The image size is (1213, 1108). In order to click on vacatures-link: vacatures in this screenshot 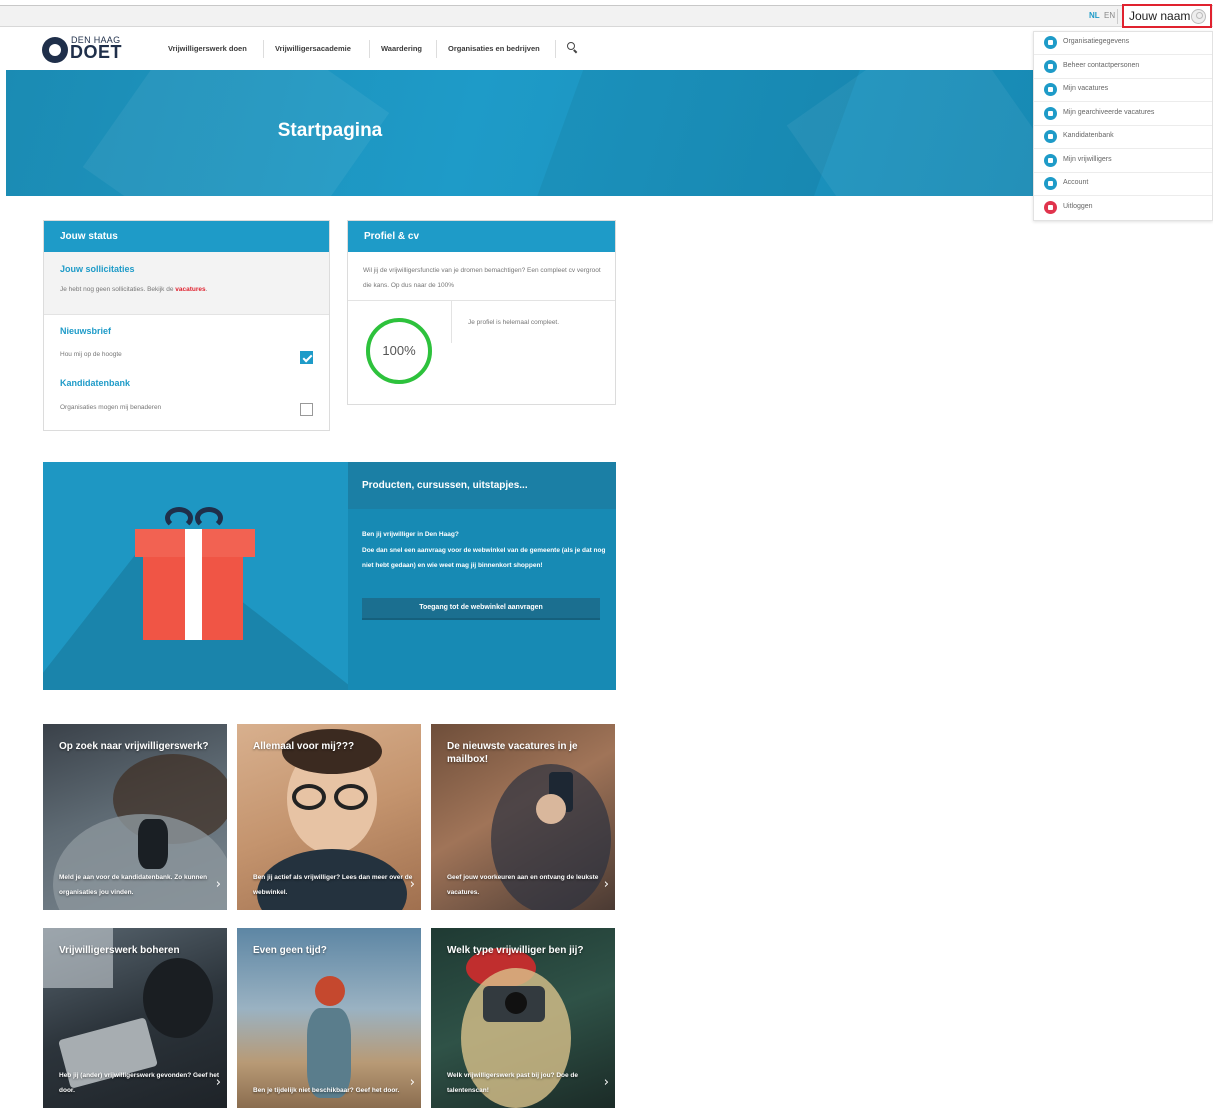, I will do `click(190, 289)`.